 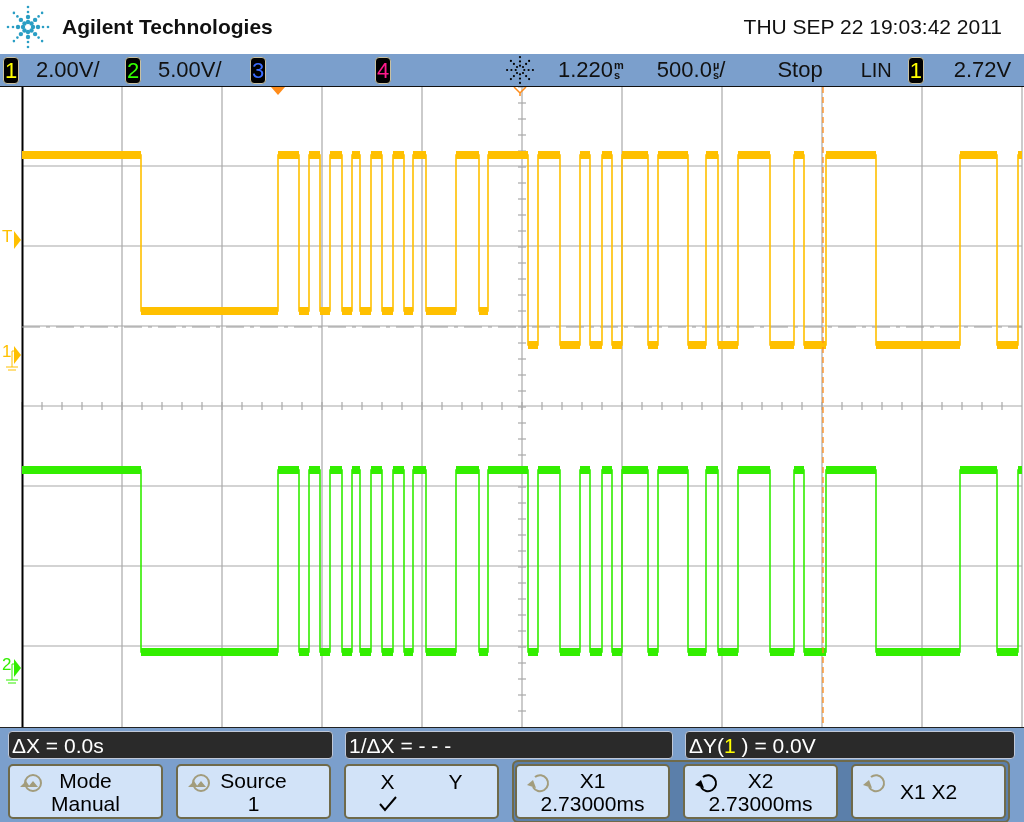 What do you see at coordinates (872, 27) in the screenshot?
I see `date-time: THU SEP 22 19:03:42 2011` at bounding box center [872, 27].